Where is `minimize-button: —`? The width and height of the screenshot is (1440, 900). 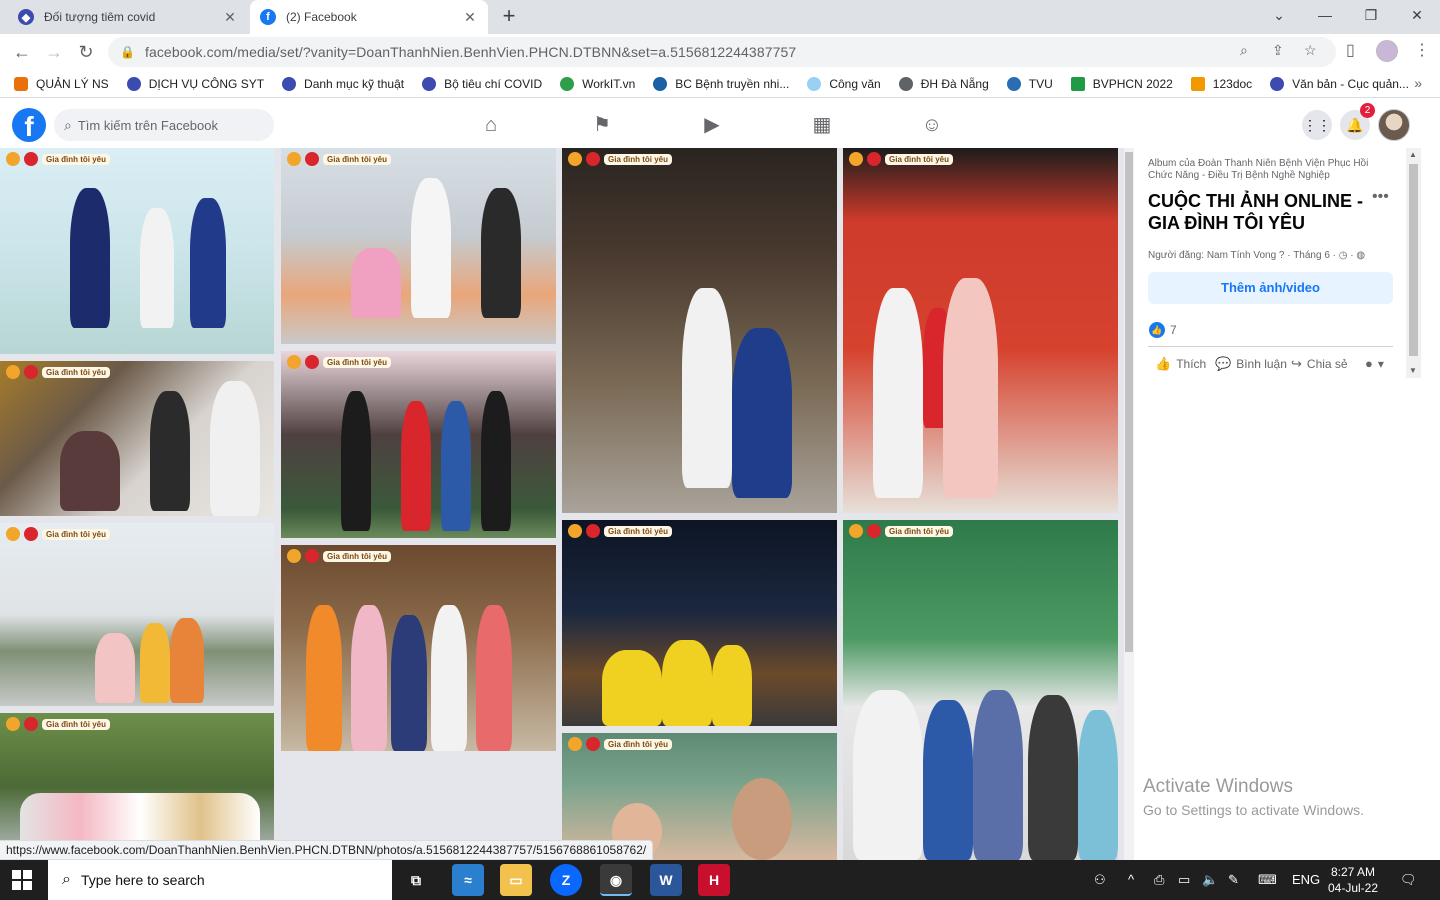
minimize-button: — is located at coordinates (1325, 16).